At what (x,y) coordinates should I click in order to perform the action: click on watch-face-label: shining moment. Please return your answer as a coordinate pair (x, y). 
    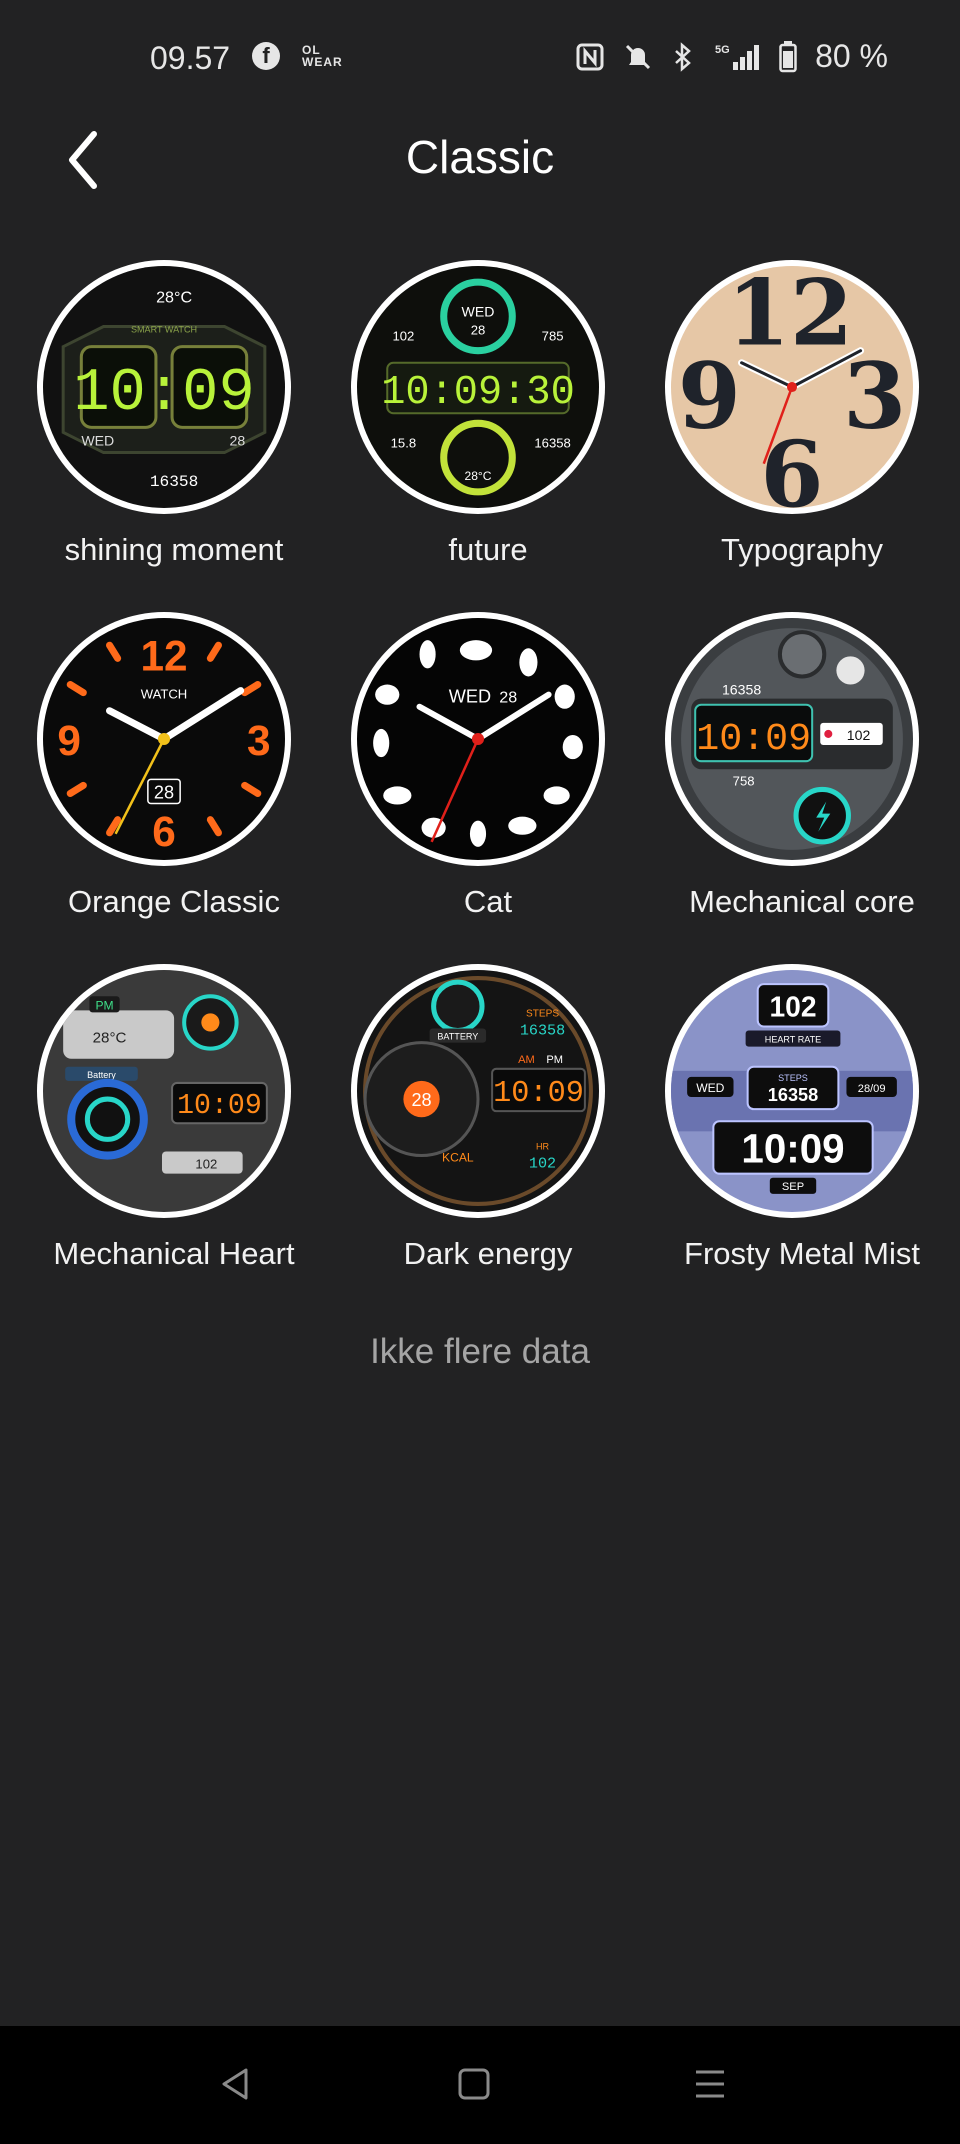
    Looking at the image, I should click on (174, 549).